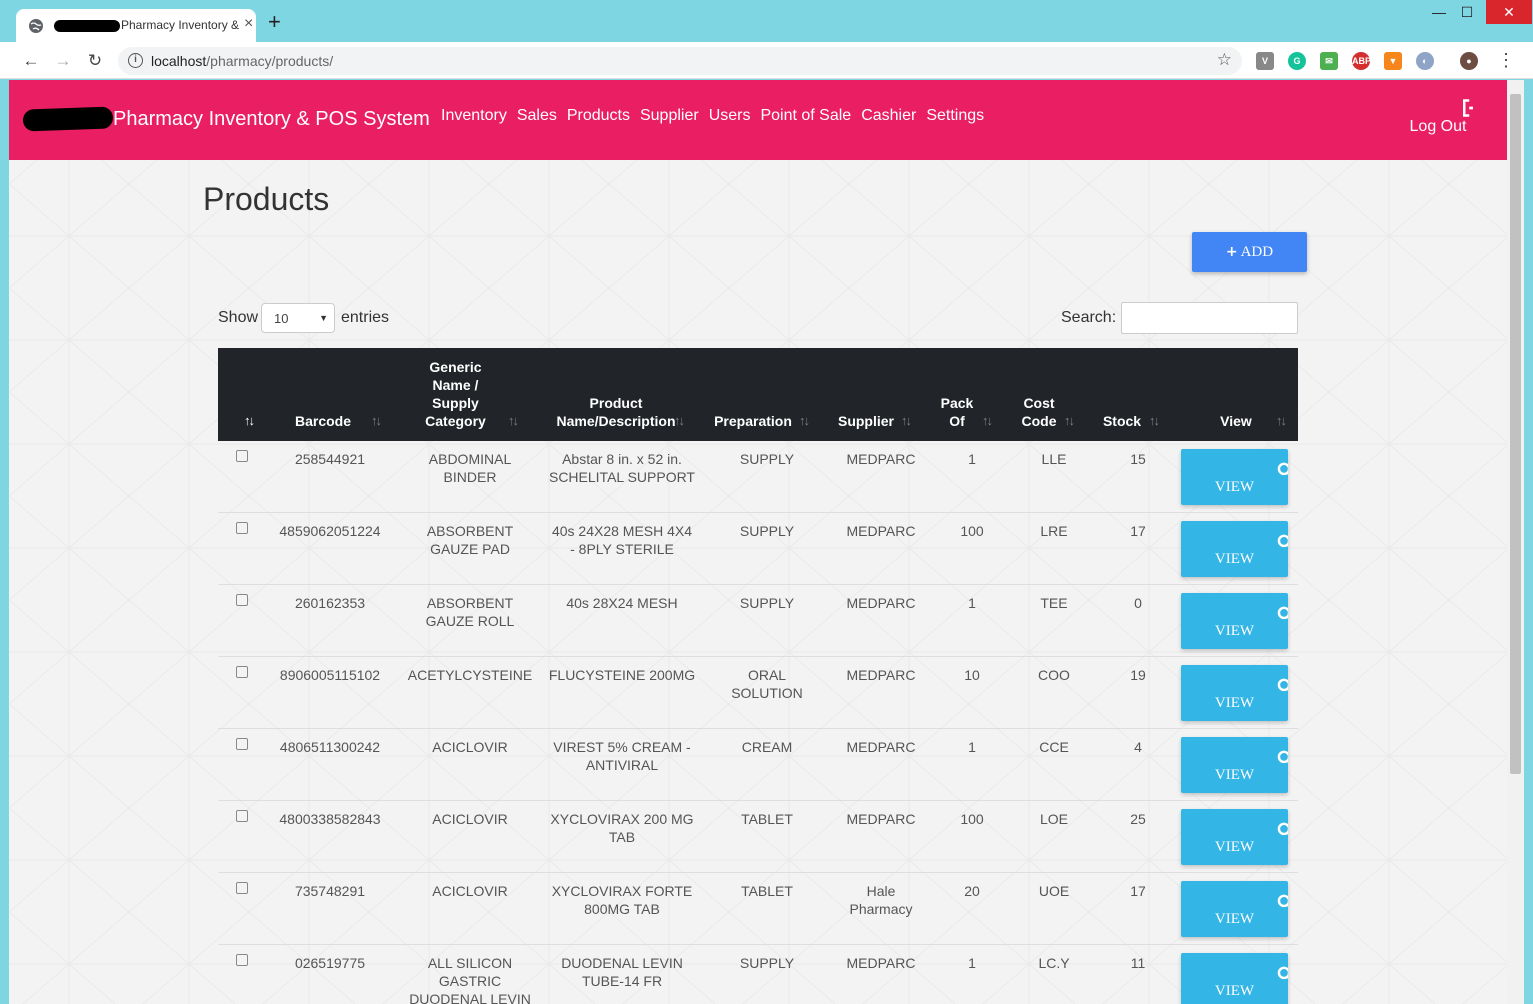 The height and width of the screenshot is (1004, 1533). What do you see at coordinates (1469, 61) in the screenshot?
I see `profile-avatar-icon: ●` at bounding box center [1469, 61].